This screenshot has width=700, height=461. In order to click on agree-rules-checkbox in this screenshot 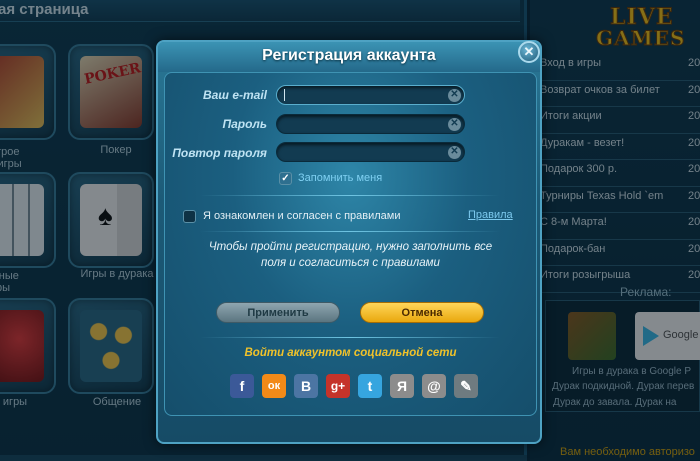, I will do `click(189, 216)`.